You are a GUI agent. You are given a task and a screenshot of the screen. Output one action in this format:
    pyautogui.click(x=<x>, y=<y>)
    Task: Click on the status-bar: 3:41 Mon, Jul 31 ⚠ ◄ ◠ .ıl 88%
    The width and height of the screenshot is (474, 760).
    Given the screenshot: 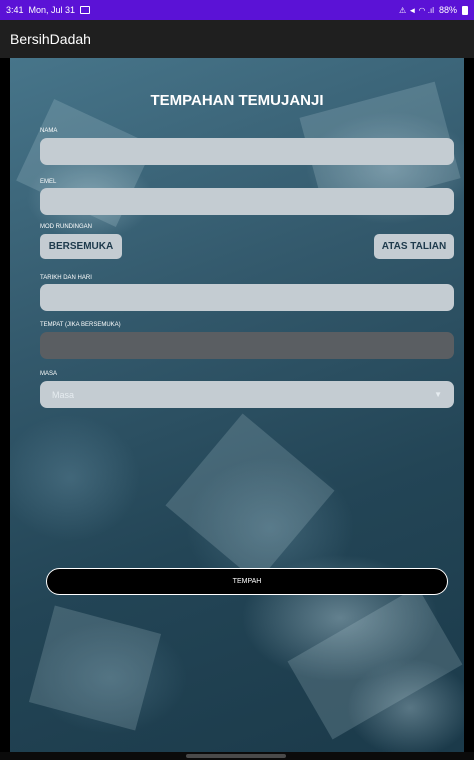 What is the action you would take?
    pyautogui.click(x=237, y=10)
    